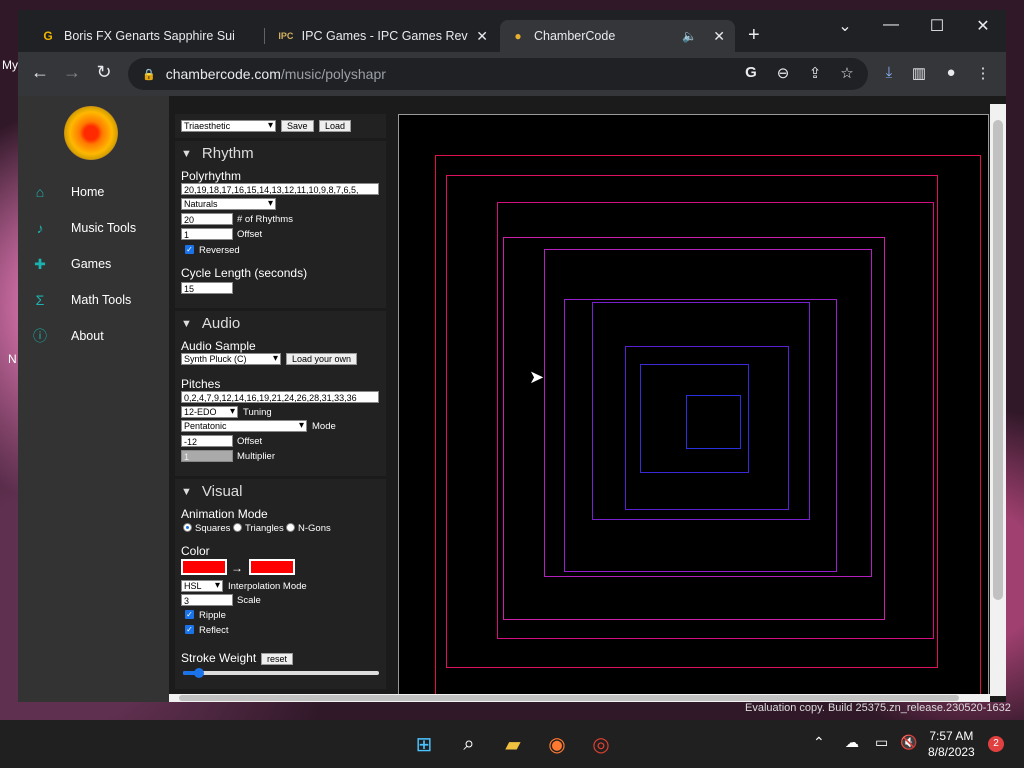 Image resolution: width=1024 pixels, height=768 pixels. What do you see at coordinates (189, 614) in the screenshot?
I see `ripple-checkbox: ✓` at bounding box center [189, 614].